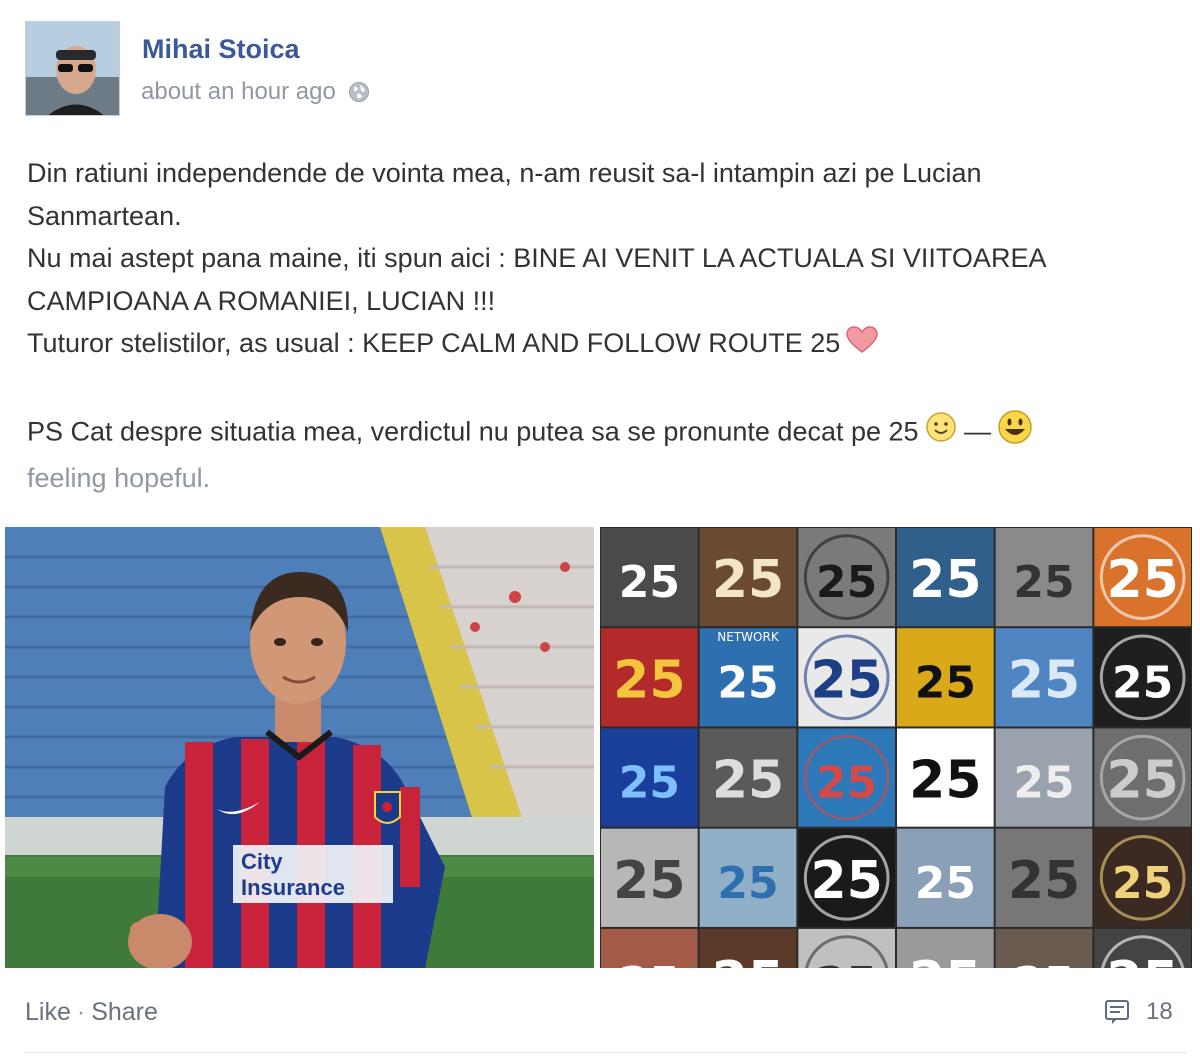 Image resolution: width=1200 pixels, height=1063 pixels. I want to click on shirt-sponsor-text: City, so click(262, 861).